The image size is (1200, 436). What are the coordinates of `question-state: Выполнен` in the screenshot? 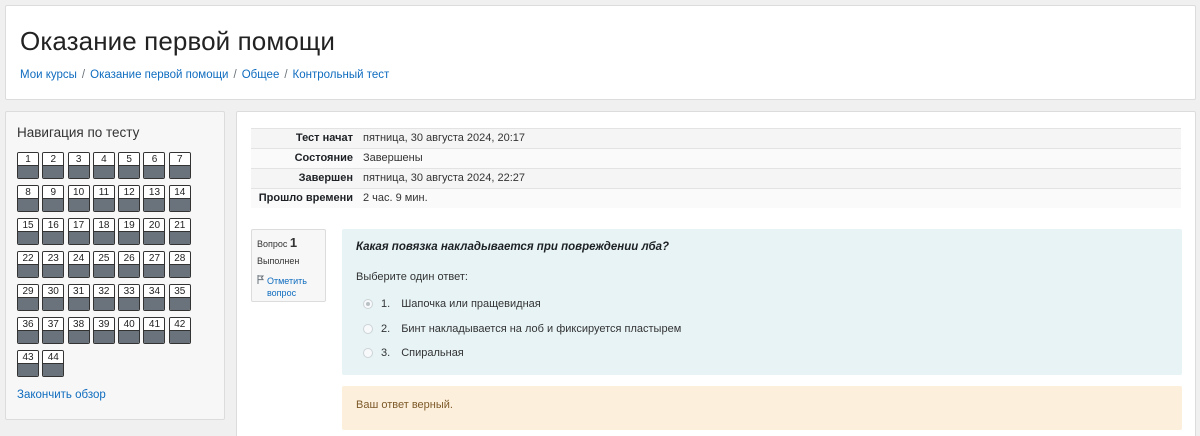 It's located at (278, 261).